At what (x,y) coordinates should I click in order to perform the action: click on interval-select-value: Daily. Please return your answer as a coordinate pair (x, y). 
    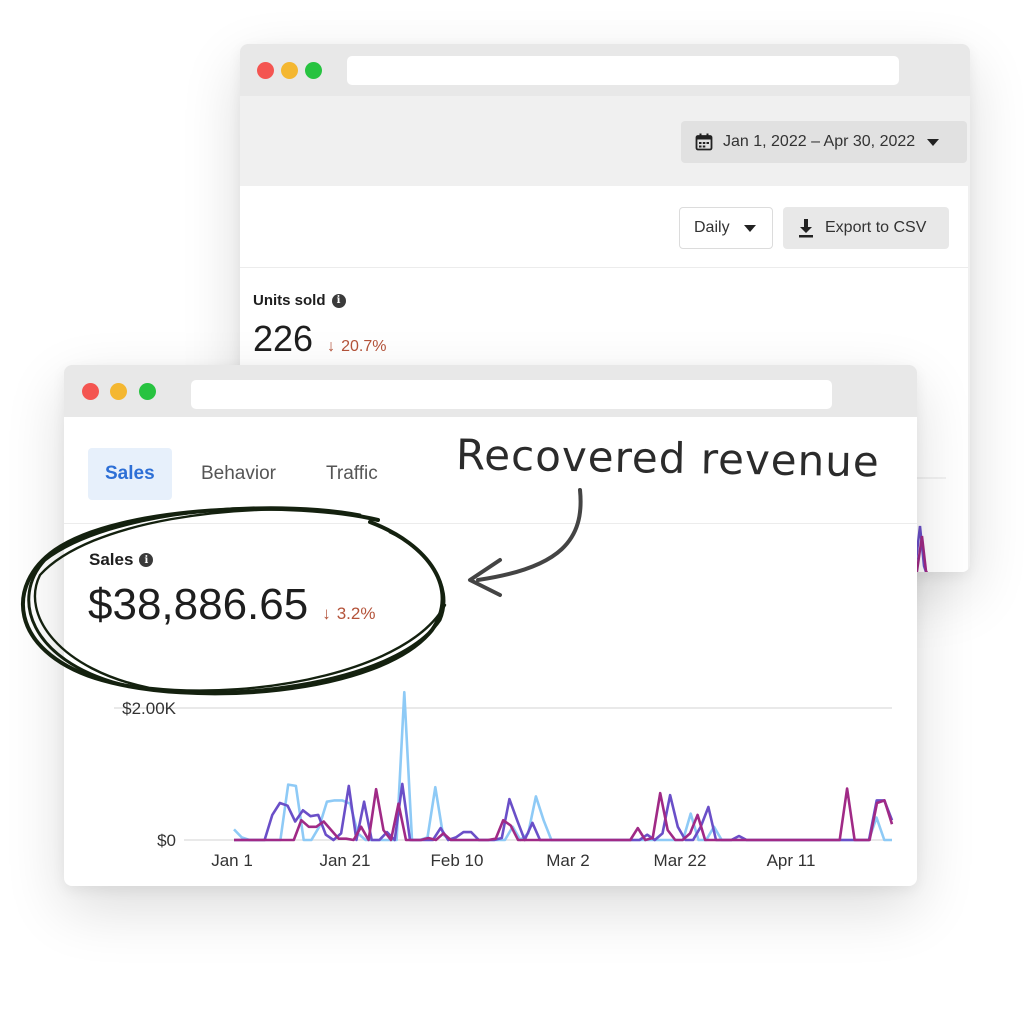
    Looking at the image, I should click on (712, 227).